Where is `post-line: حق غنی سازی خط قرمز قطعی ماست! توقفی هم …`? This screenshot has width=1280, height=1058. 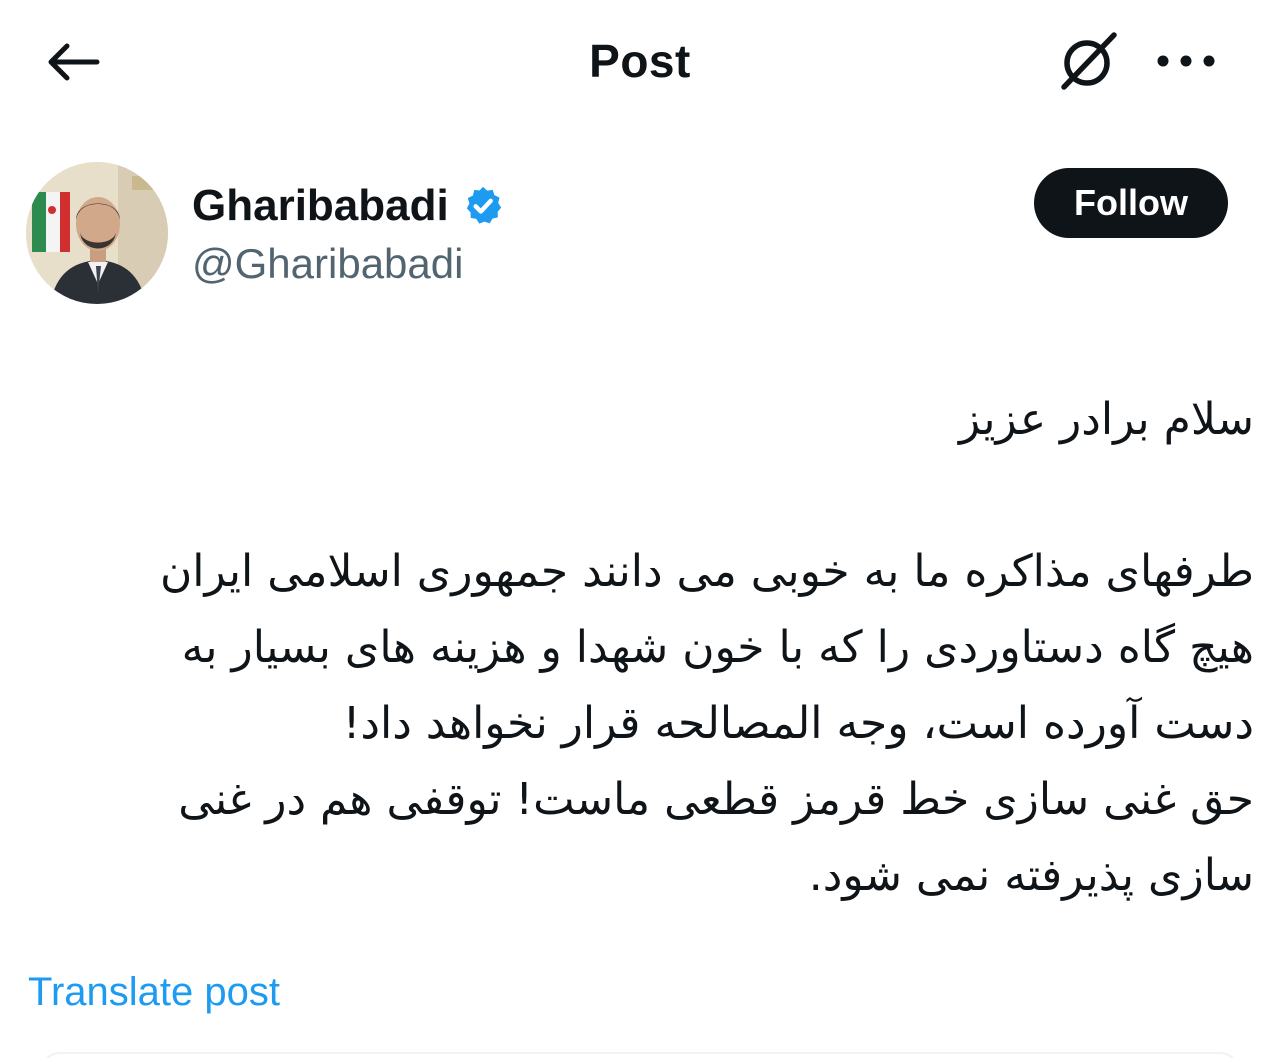
post-line: حق غنی سازی خط قرمز قطعی ماست! توقفی هم … is located at coordinates (716, 799).